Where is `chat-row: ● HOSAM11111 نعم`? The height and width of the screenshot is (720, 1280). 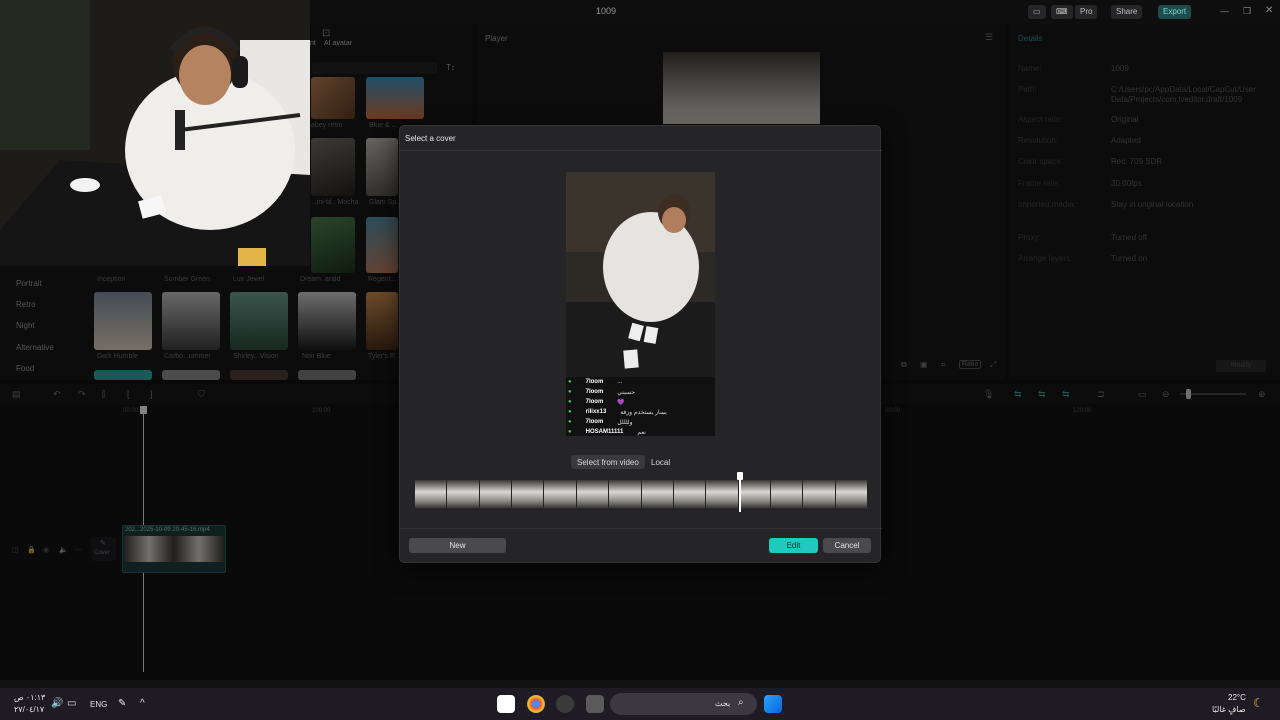
chat-row: ● HOSAM11111 نعم is located at coordinates (640, 431).